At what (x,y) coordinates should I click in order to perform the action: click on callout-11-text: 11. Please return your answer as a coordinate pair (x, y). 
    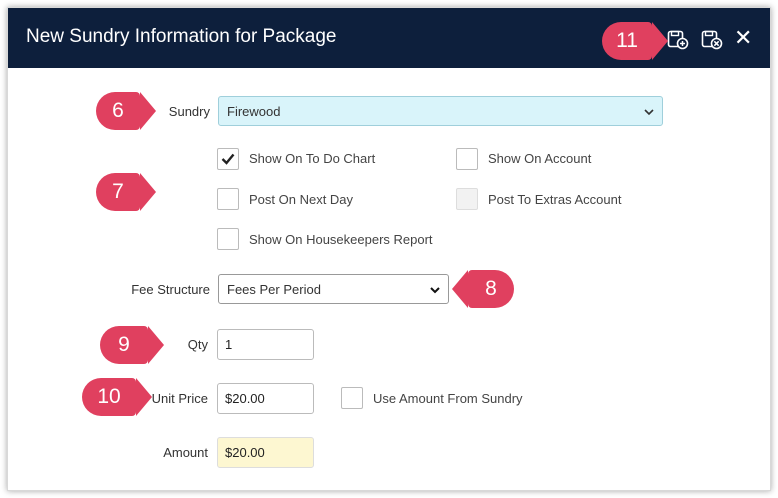
    Looking at the image, I should click on (627, 40).